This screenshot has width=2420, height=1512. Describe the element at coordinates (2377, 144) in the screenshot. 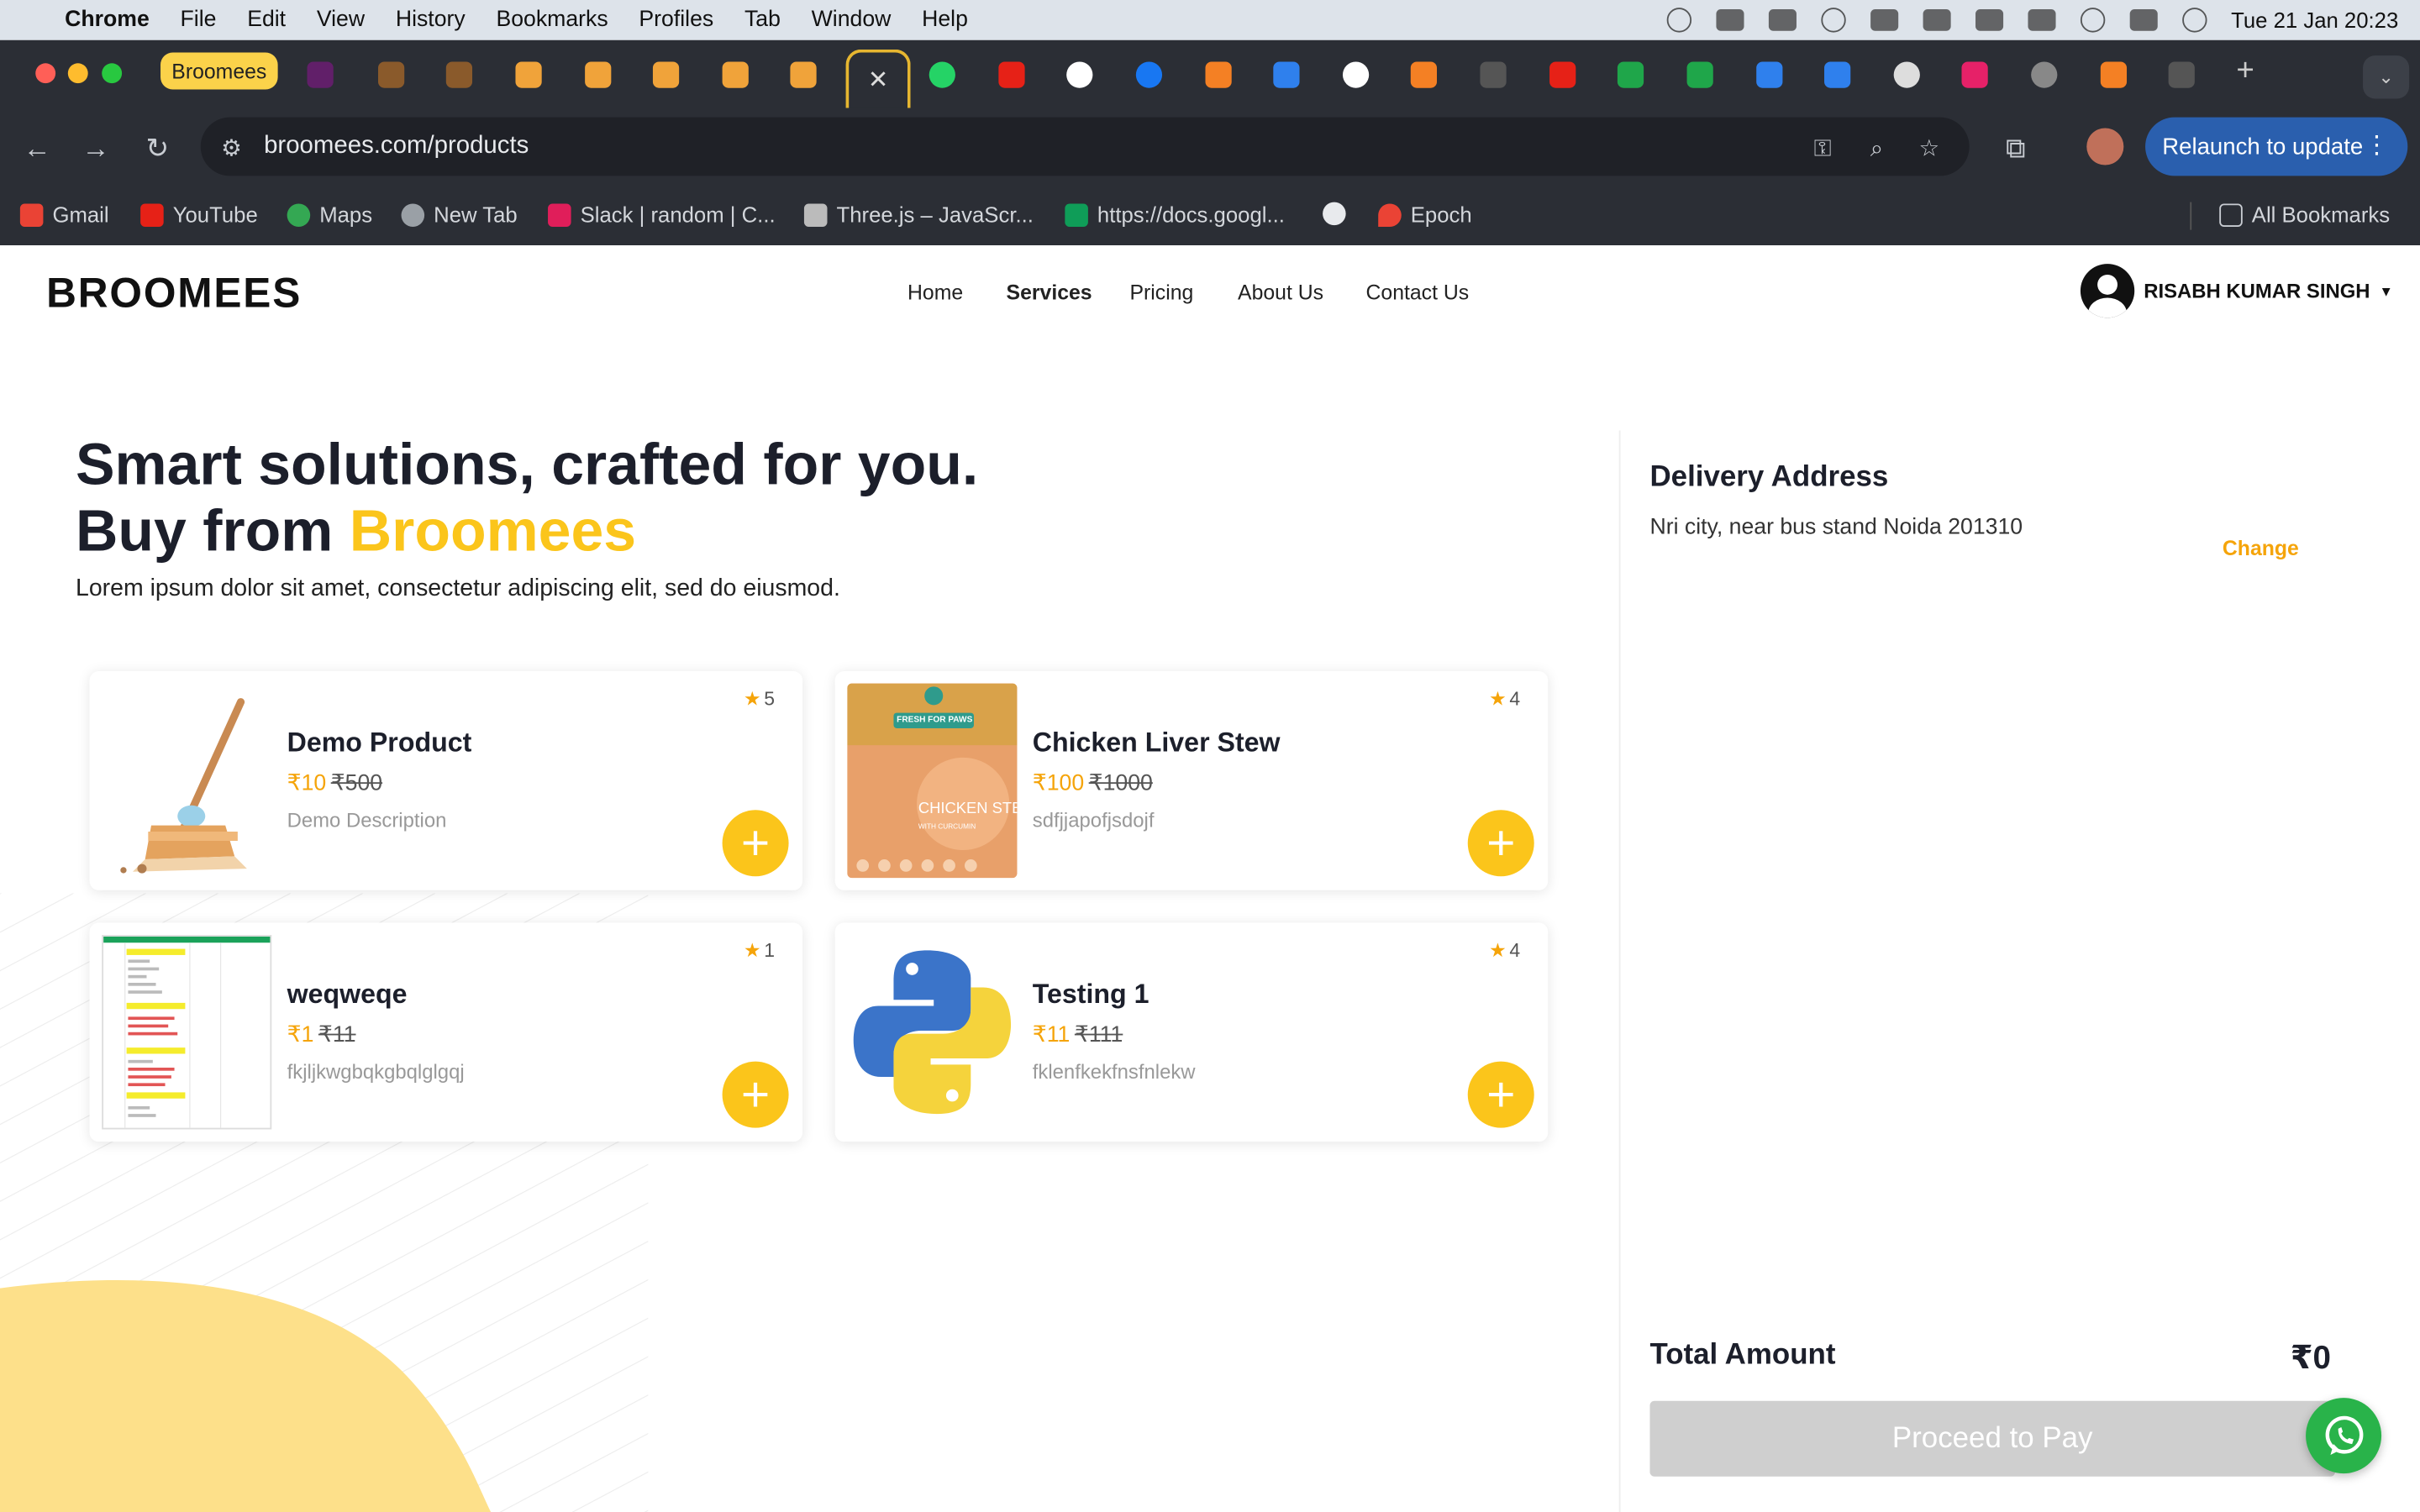

I see `more-menu-icon: ⋮` at that location.